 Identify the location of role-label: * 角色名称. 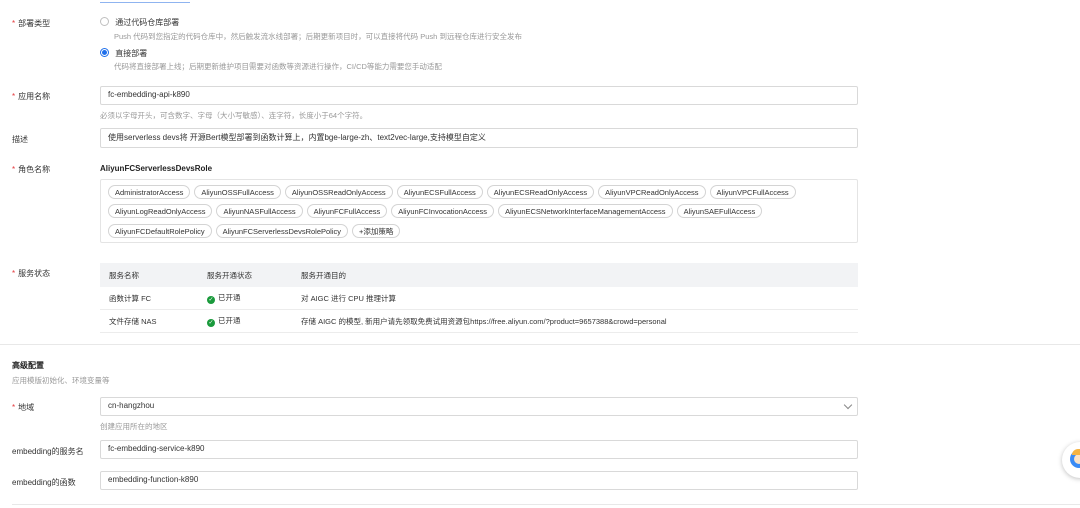
(31, 169).